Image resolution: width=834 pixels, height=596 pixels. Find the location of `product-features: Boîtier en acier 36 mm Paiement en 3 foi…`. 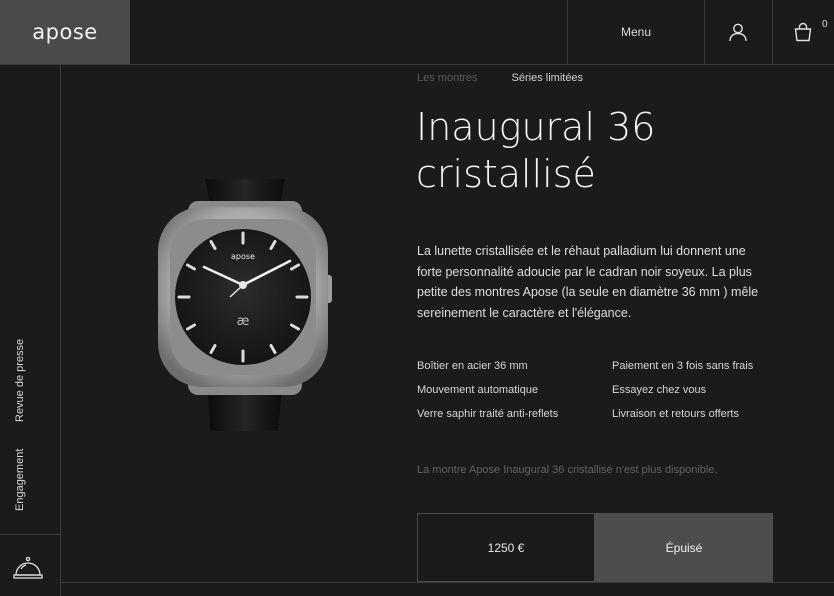

product-features: Boîtier en acier 36 mm Paiement en 3 foi… is located at coordinates (607, 396).